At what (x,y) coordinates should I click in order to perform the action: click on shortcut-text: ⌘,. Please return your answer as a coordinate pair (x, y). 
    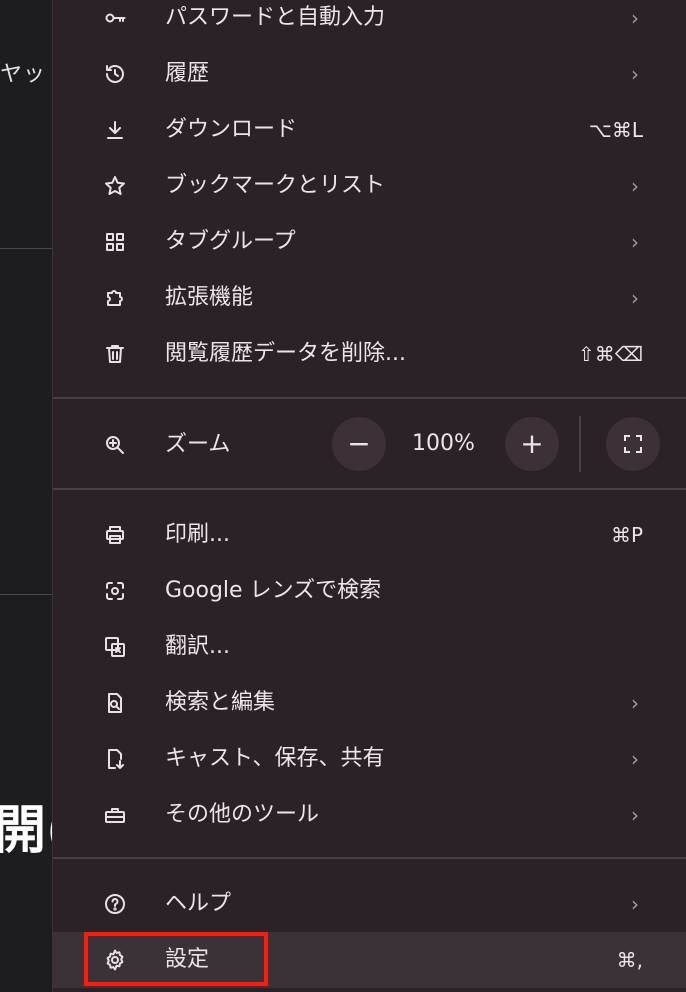
    Looking at the image, I should click on (629, 960).